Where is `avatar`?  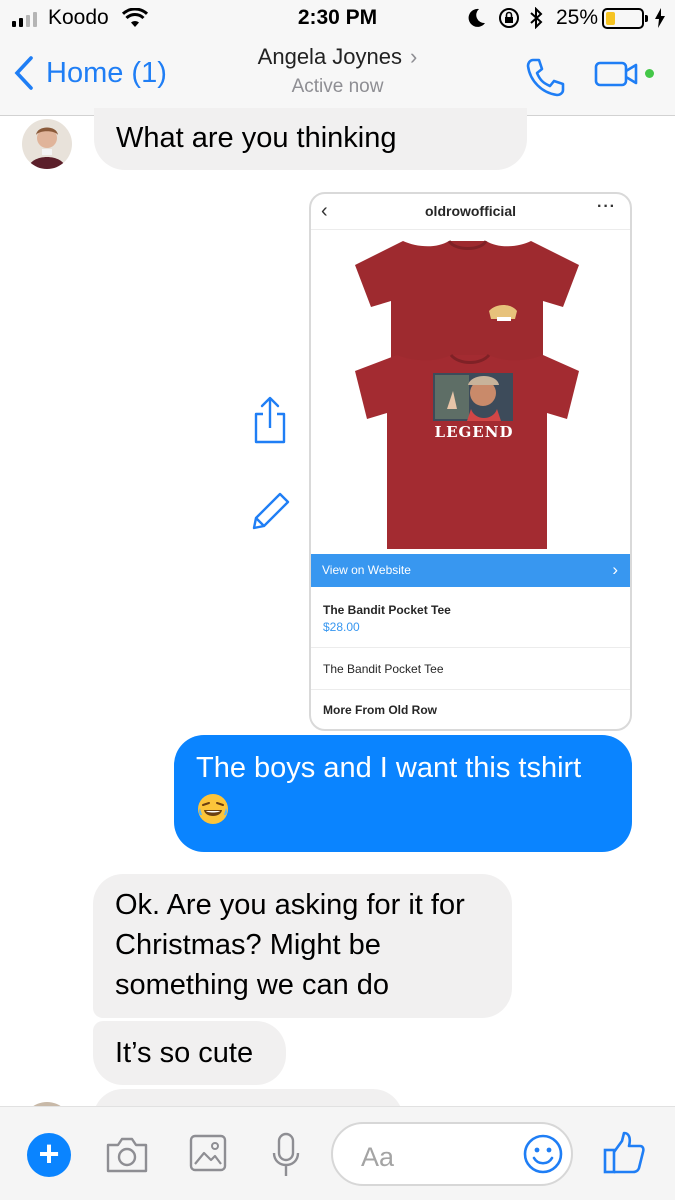
avatar is located at coordinates (47, 144).